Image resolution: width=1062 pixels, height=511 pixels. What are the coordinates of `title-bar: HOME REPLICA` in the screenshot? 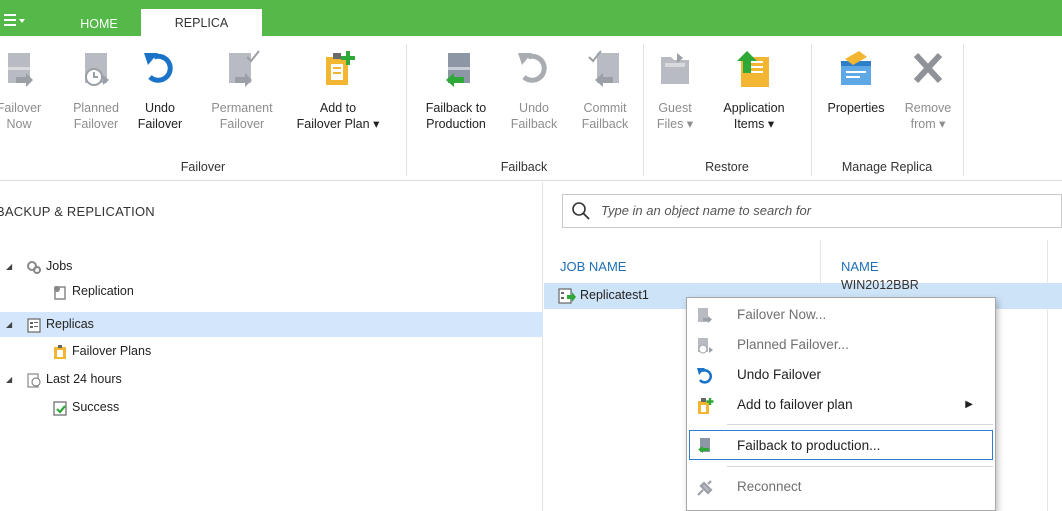 It's located at (531, 18).